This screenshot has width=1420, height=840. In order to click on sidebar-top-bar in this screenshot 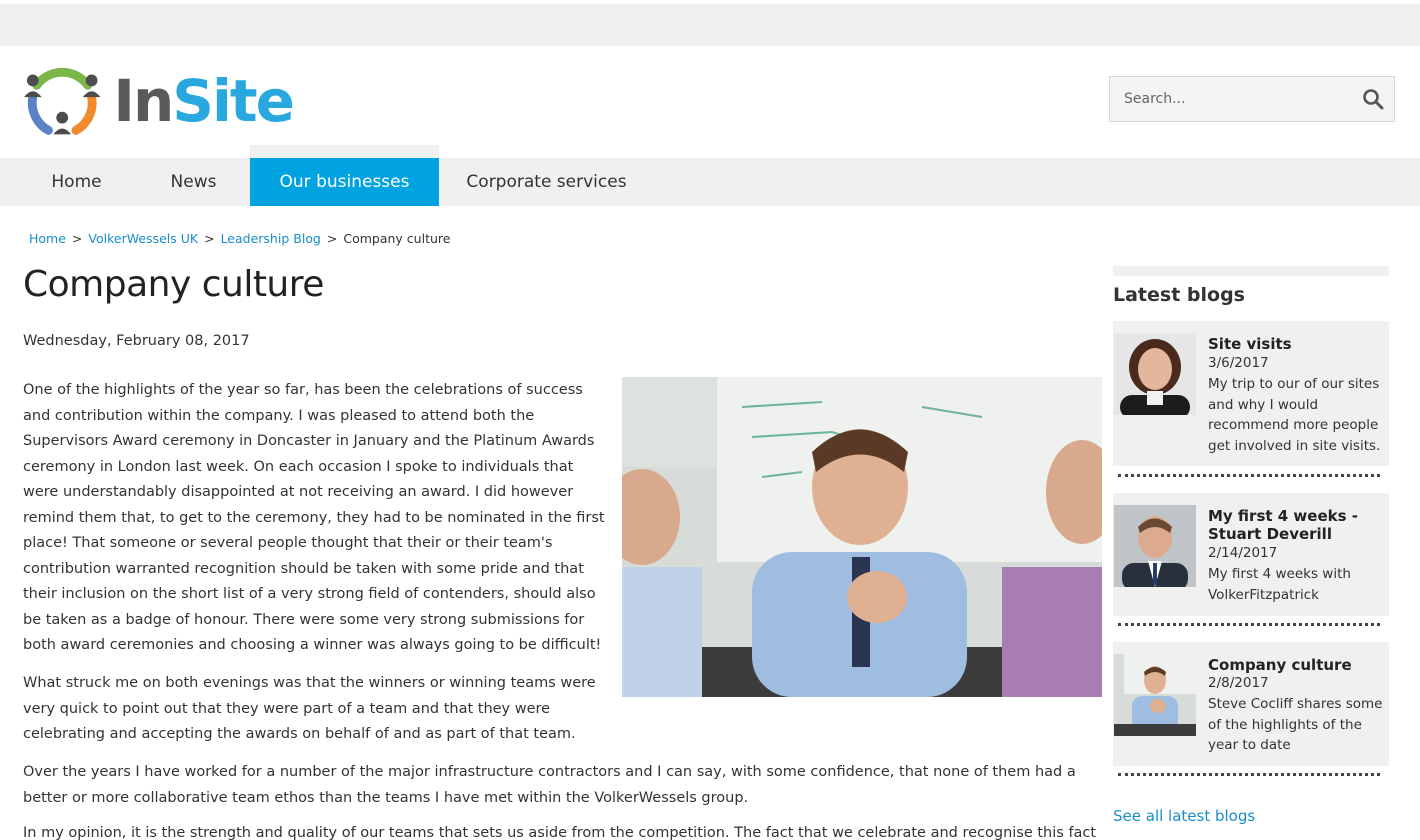, I will do `click(1251, 271)`.